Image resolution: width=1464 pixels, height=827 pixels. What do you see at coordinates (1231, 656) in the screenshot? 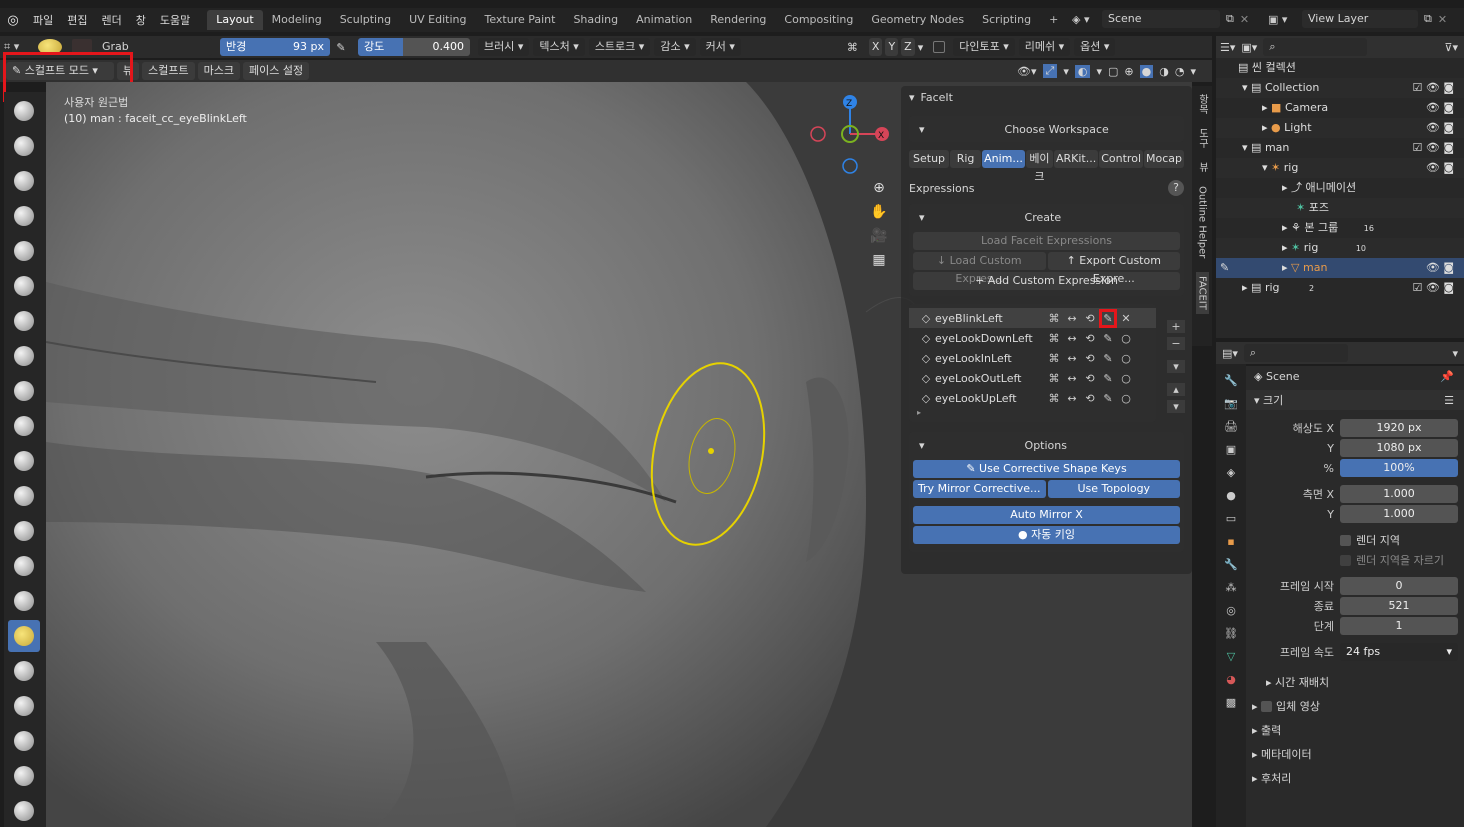
I see `data-tab-icon: ▽` at bounding box center [1231, 656].